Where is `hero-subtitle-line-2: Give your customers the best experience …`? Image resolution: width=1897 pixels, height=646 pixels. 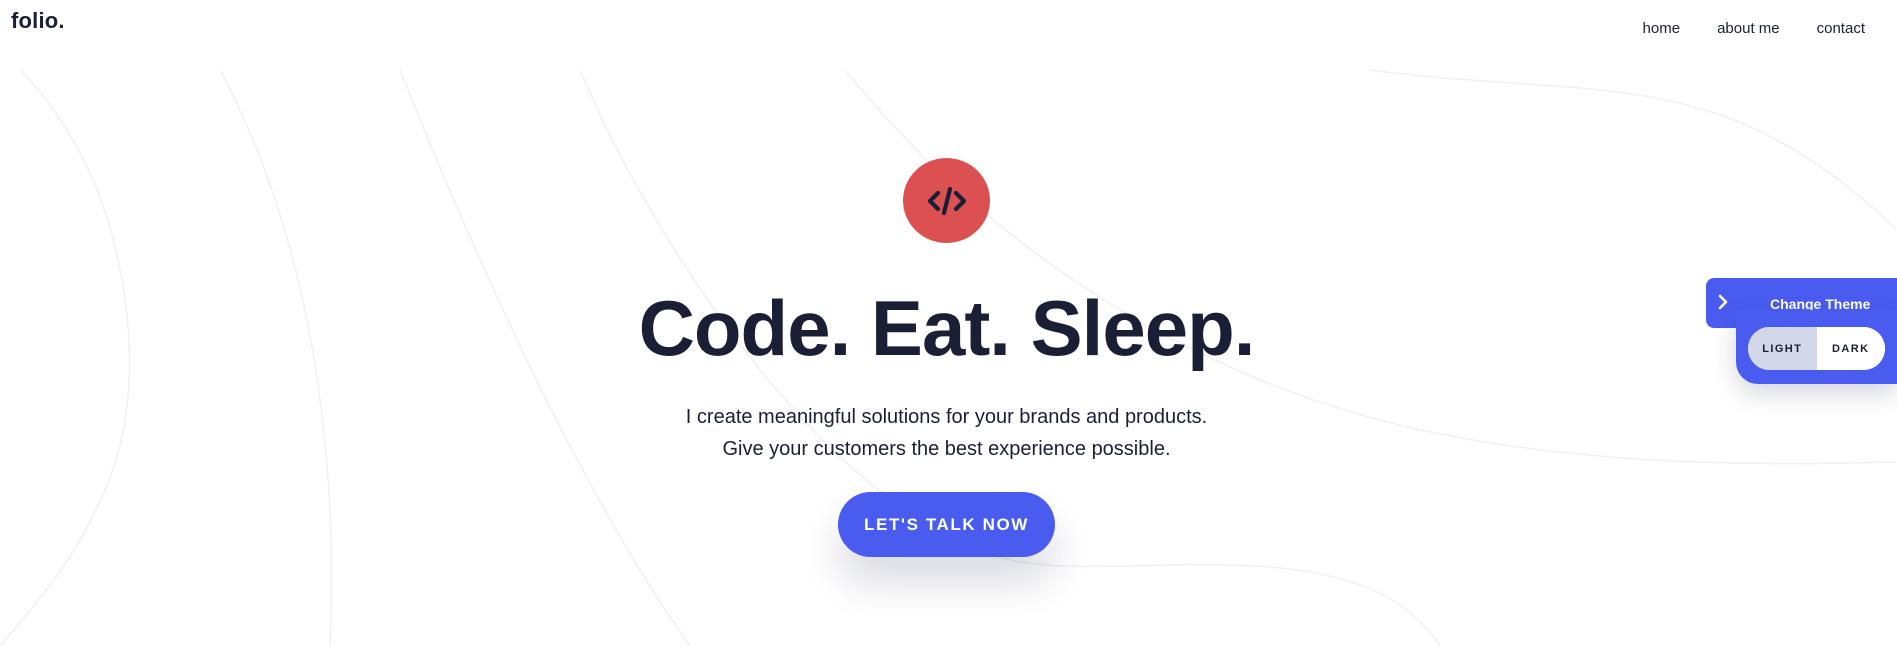 hero-subtitle-line-2: Give your customers the best experience … is located at coordinates (946, 449).